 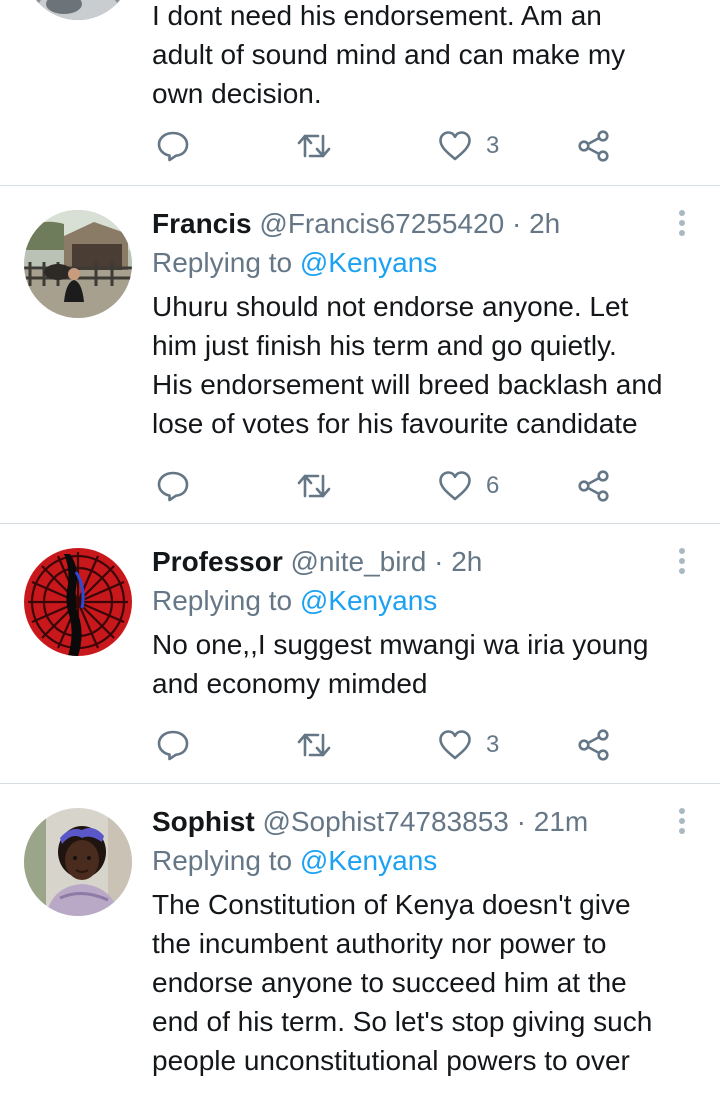 I want to click on tweet-header: Sophist @Sophist74783853 · 21m, so click(x=429, y=822).